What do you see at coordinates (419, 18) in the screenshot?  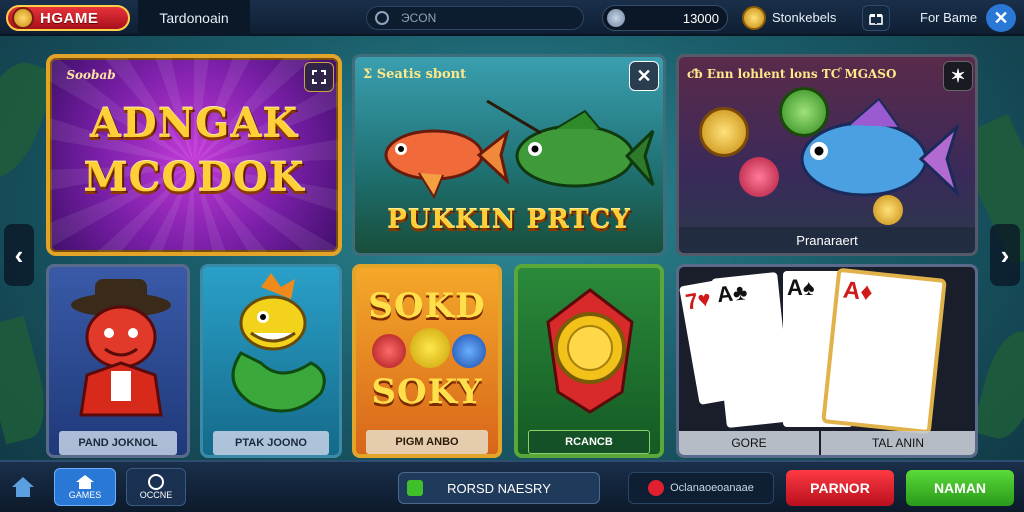 I see `search-placeholder: ЭCON` at bounding box center [419, 18].